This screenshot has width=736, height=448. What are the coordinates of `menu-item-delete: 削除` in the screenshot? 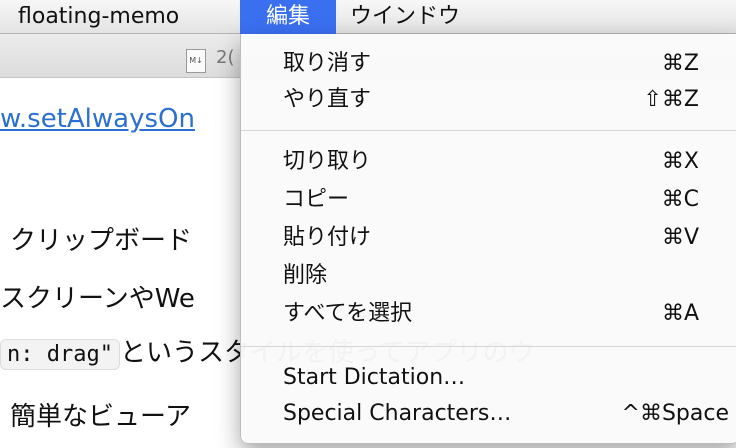 It's located at (488, 276).